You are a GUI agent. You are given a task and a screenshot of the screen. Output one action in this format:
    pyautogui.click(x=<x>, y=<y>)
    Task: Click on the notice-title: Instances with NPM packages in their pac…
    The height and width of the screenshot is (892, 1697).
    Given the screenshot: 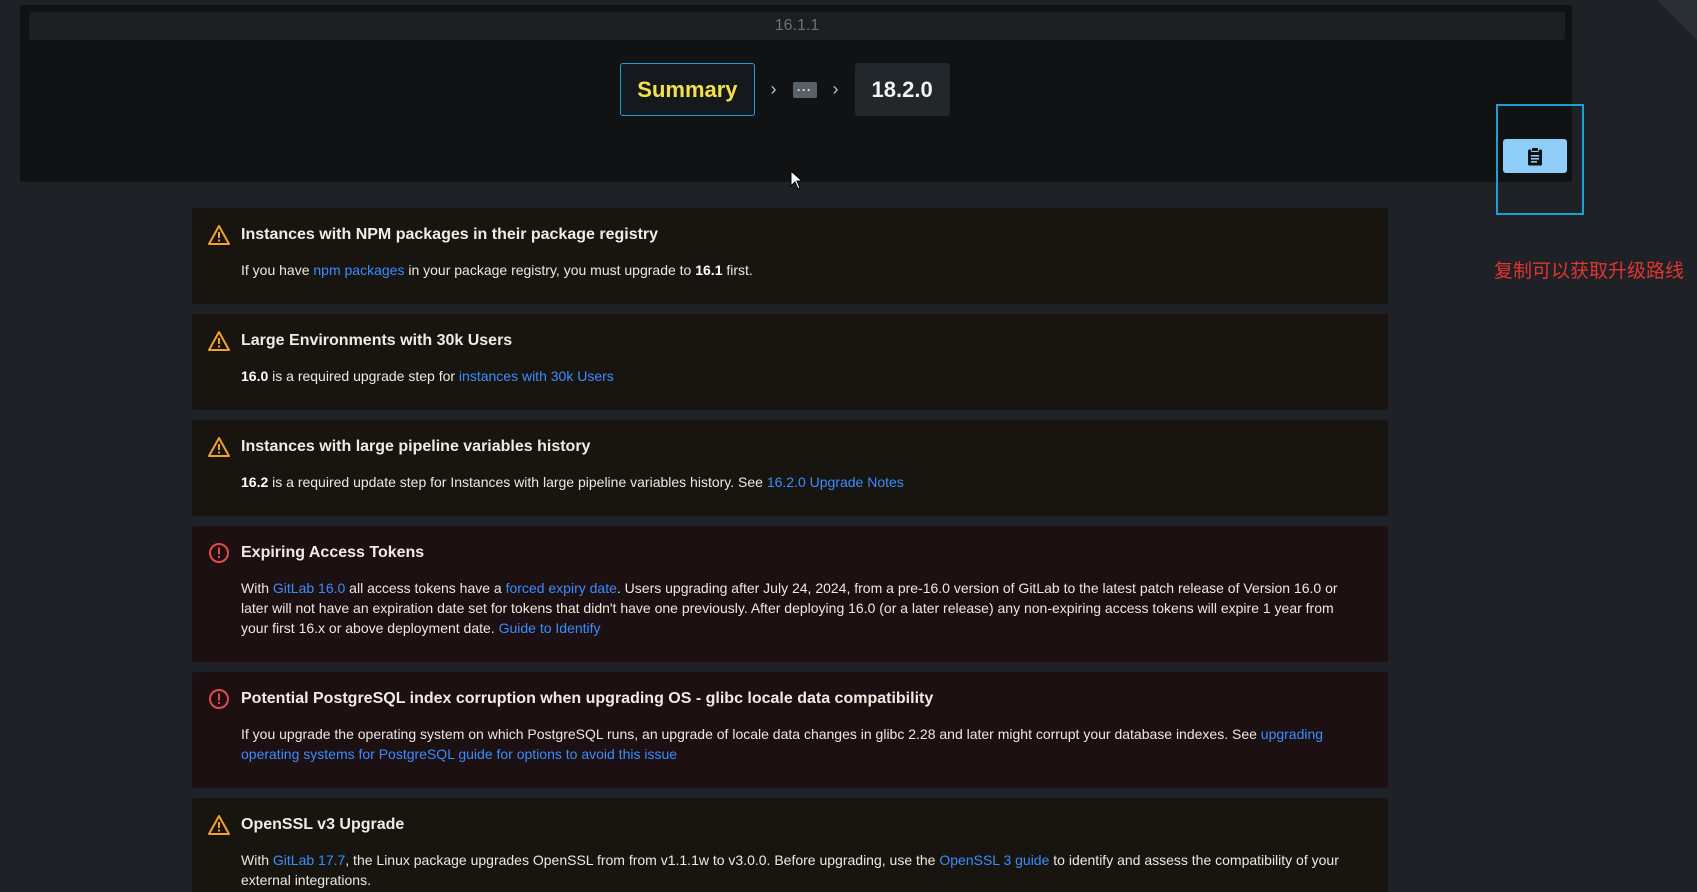 What is the action you would take?
    pyautogui.click(x=450, y=234)
    